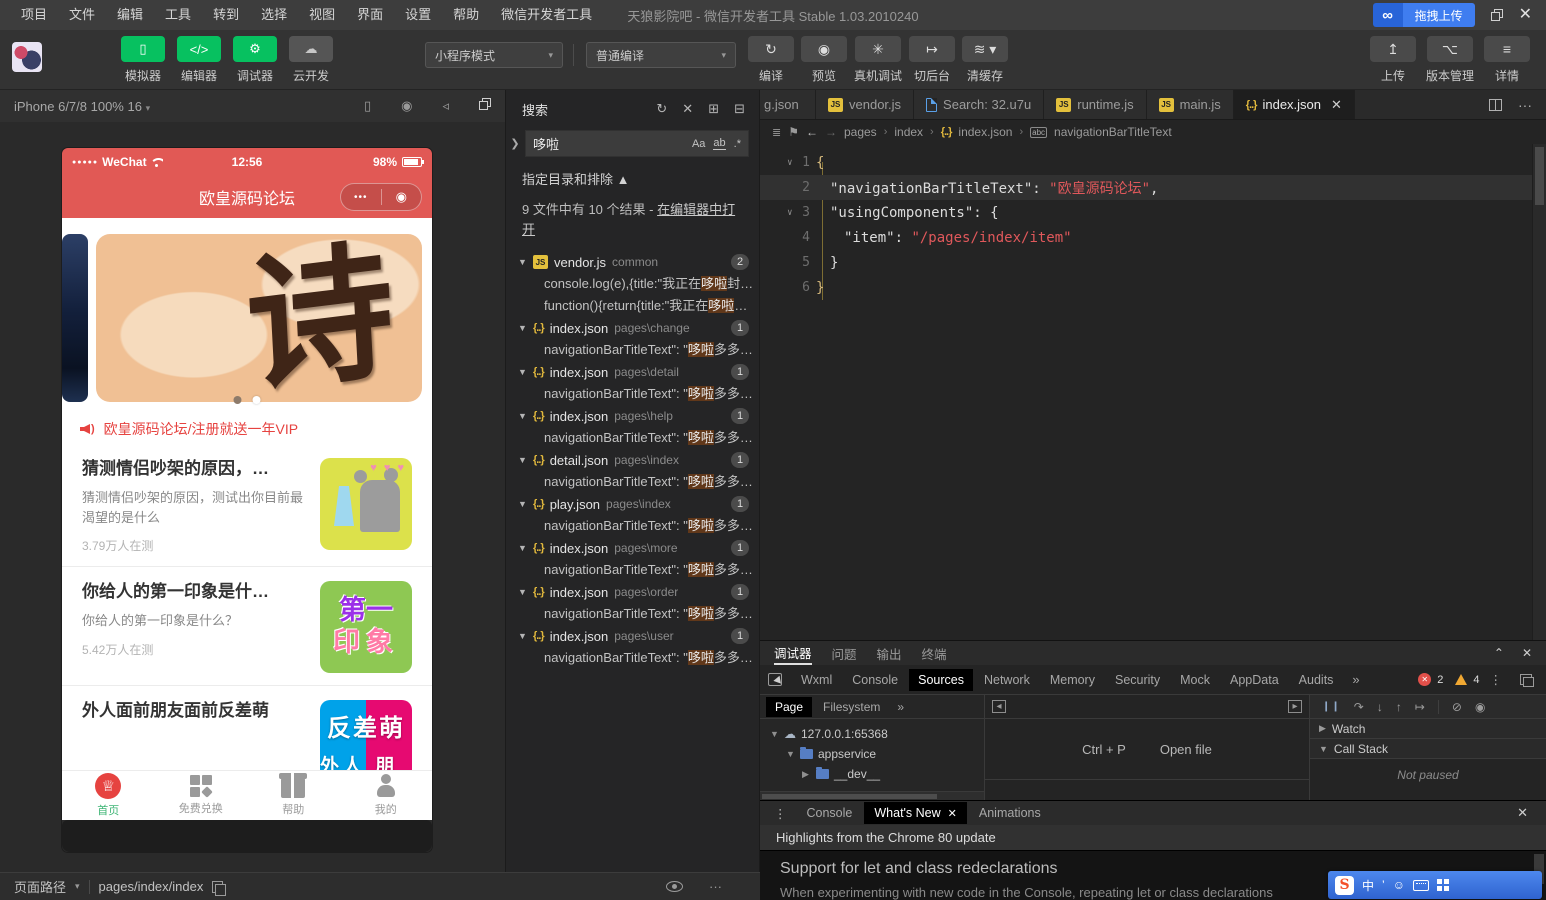 The image size is (1546, 900). I want to click on ime-punctuation-icon: ’, so click(1383, 885).